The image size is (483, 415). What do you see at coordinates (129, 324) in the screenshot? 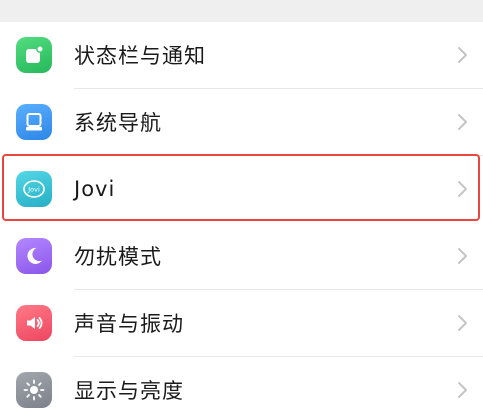
I see `settings-item-label: 声音与振动` at bounding box center [129, 324].